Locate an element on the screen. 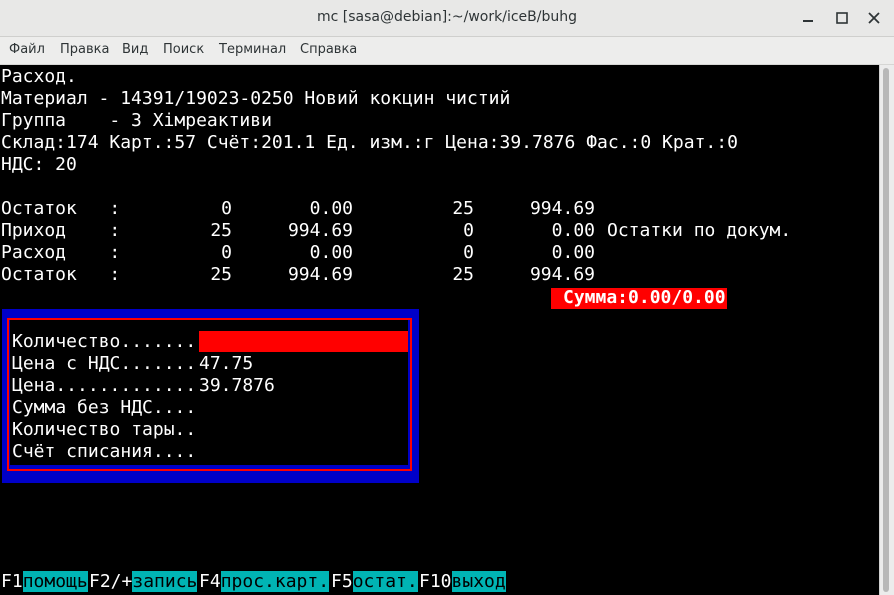 This screenshot has width=894, height=595. vat-line: НДС: 20 is located at coordinates (39, 164).